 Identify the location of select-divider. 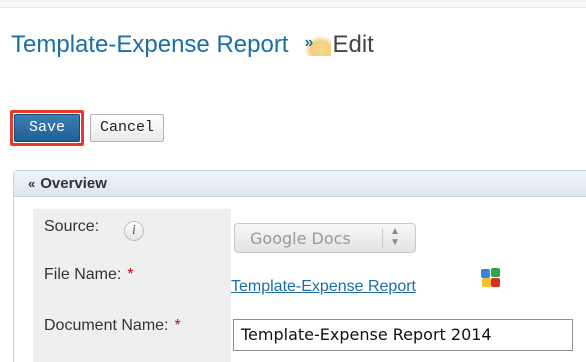
(382, 238).